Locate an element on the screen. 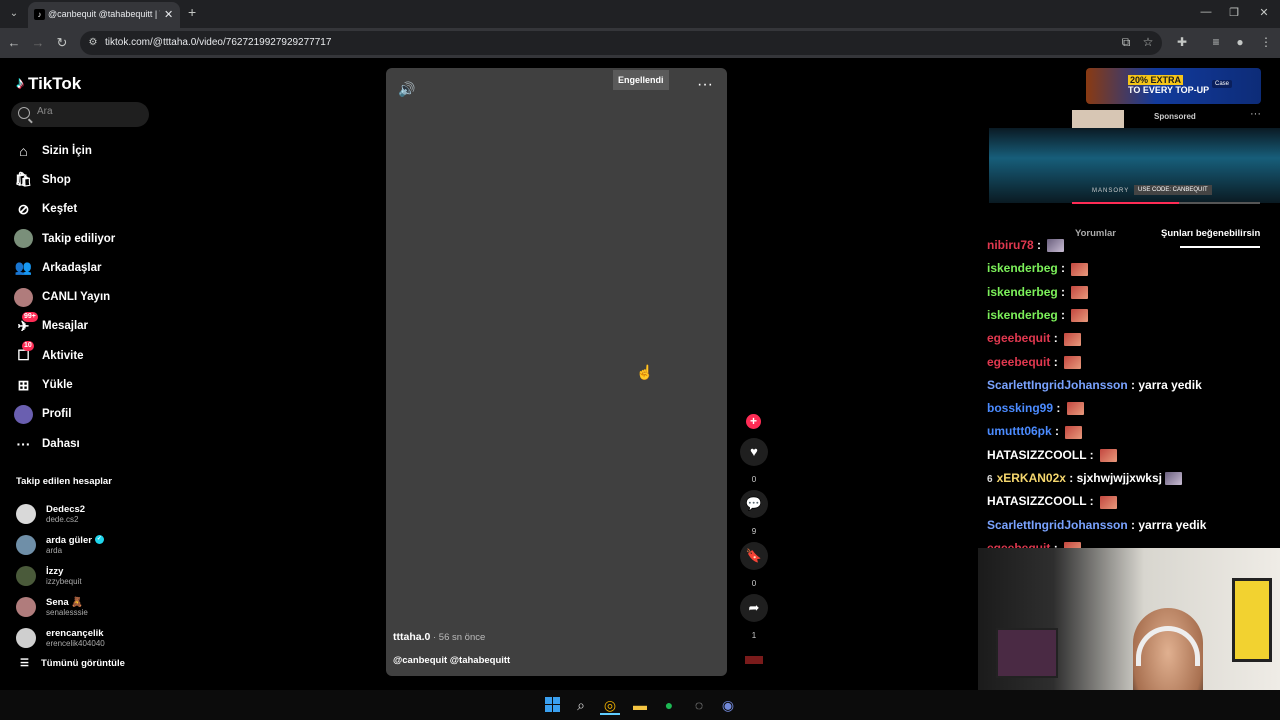 The image size is (1280, 720). search-box is located at coordinates (80, 114).